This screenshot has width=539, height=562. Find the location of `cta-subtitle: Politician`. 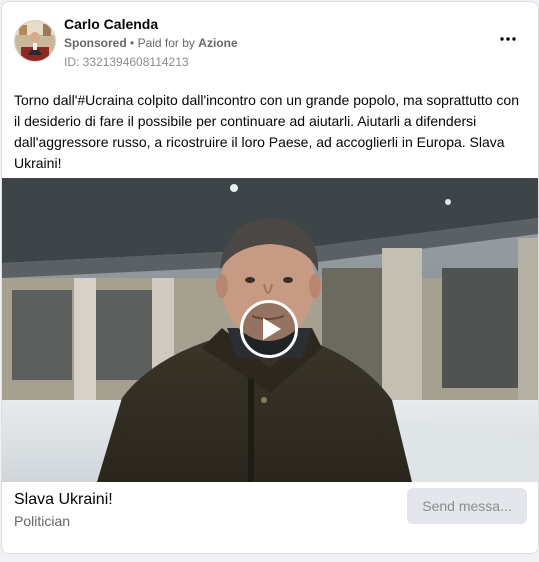

cta-subtitle: Politician is located at coordinates (42, 521).